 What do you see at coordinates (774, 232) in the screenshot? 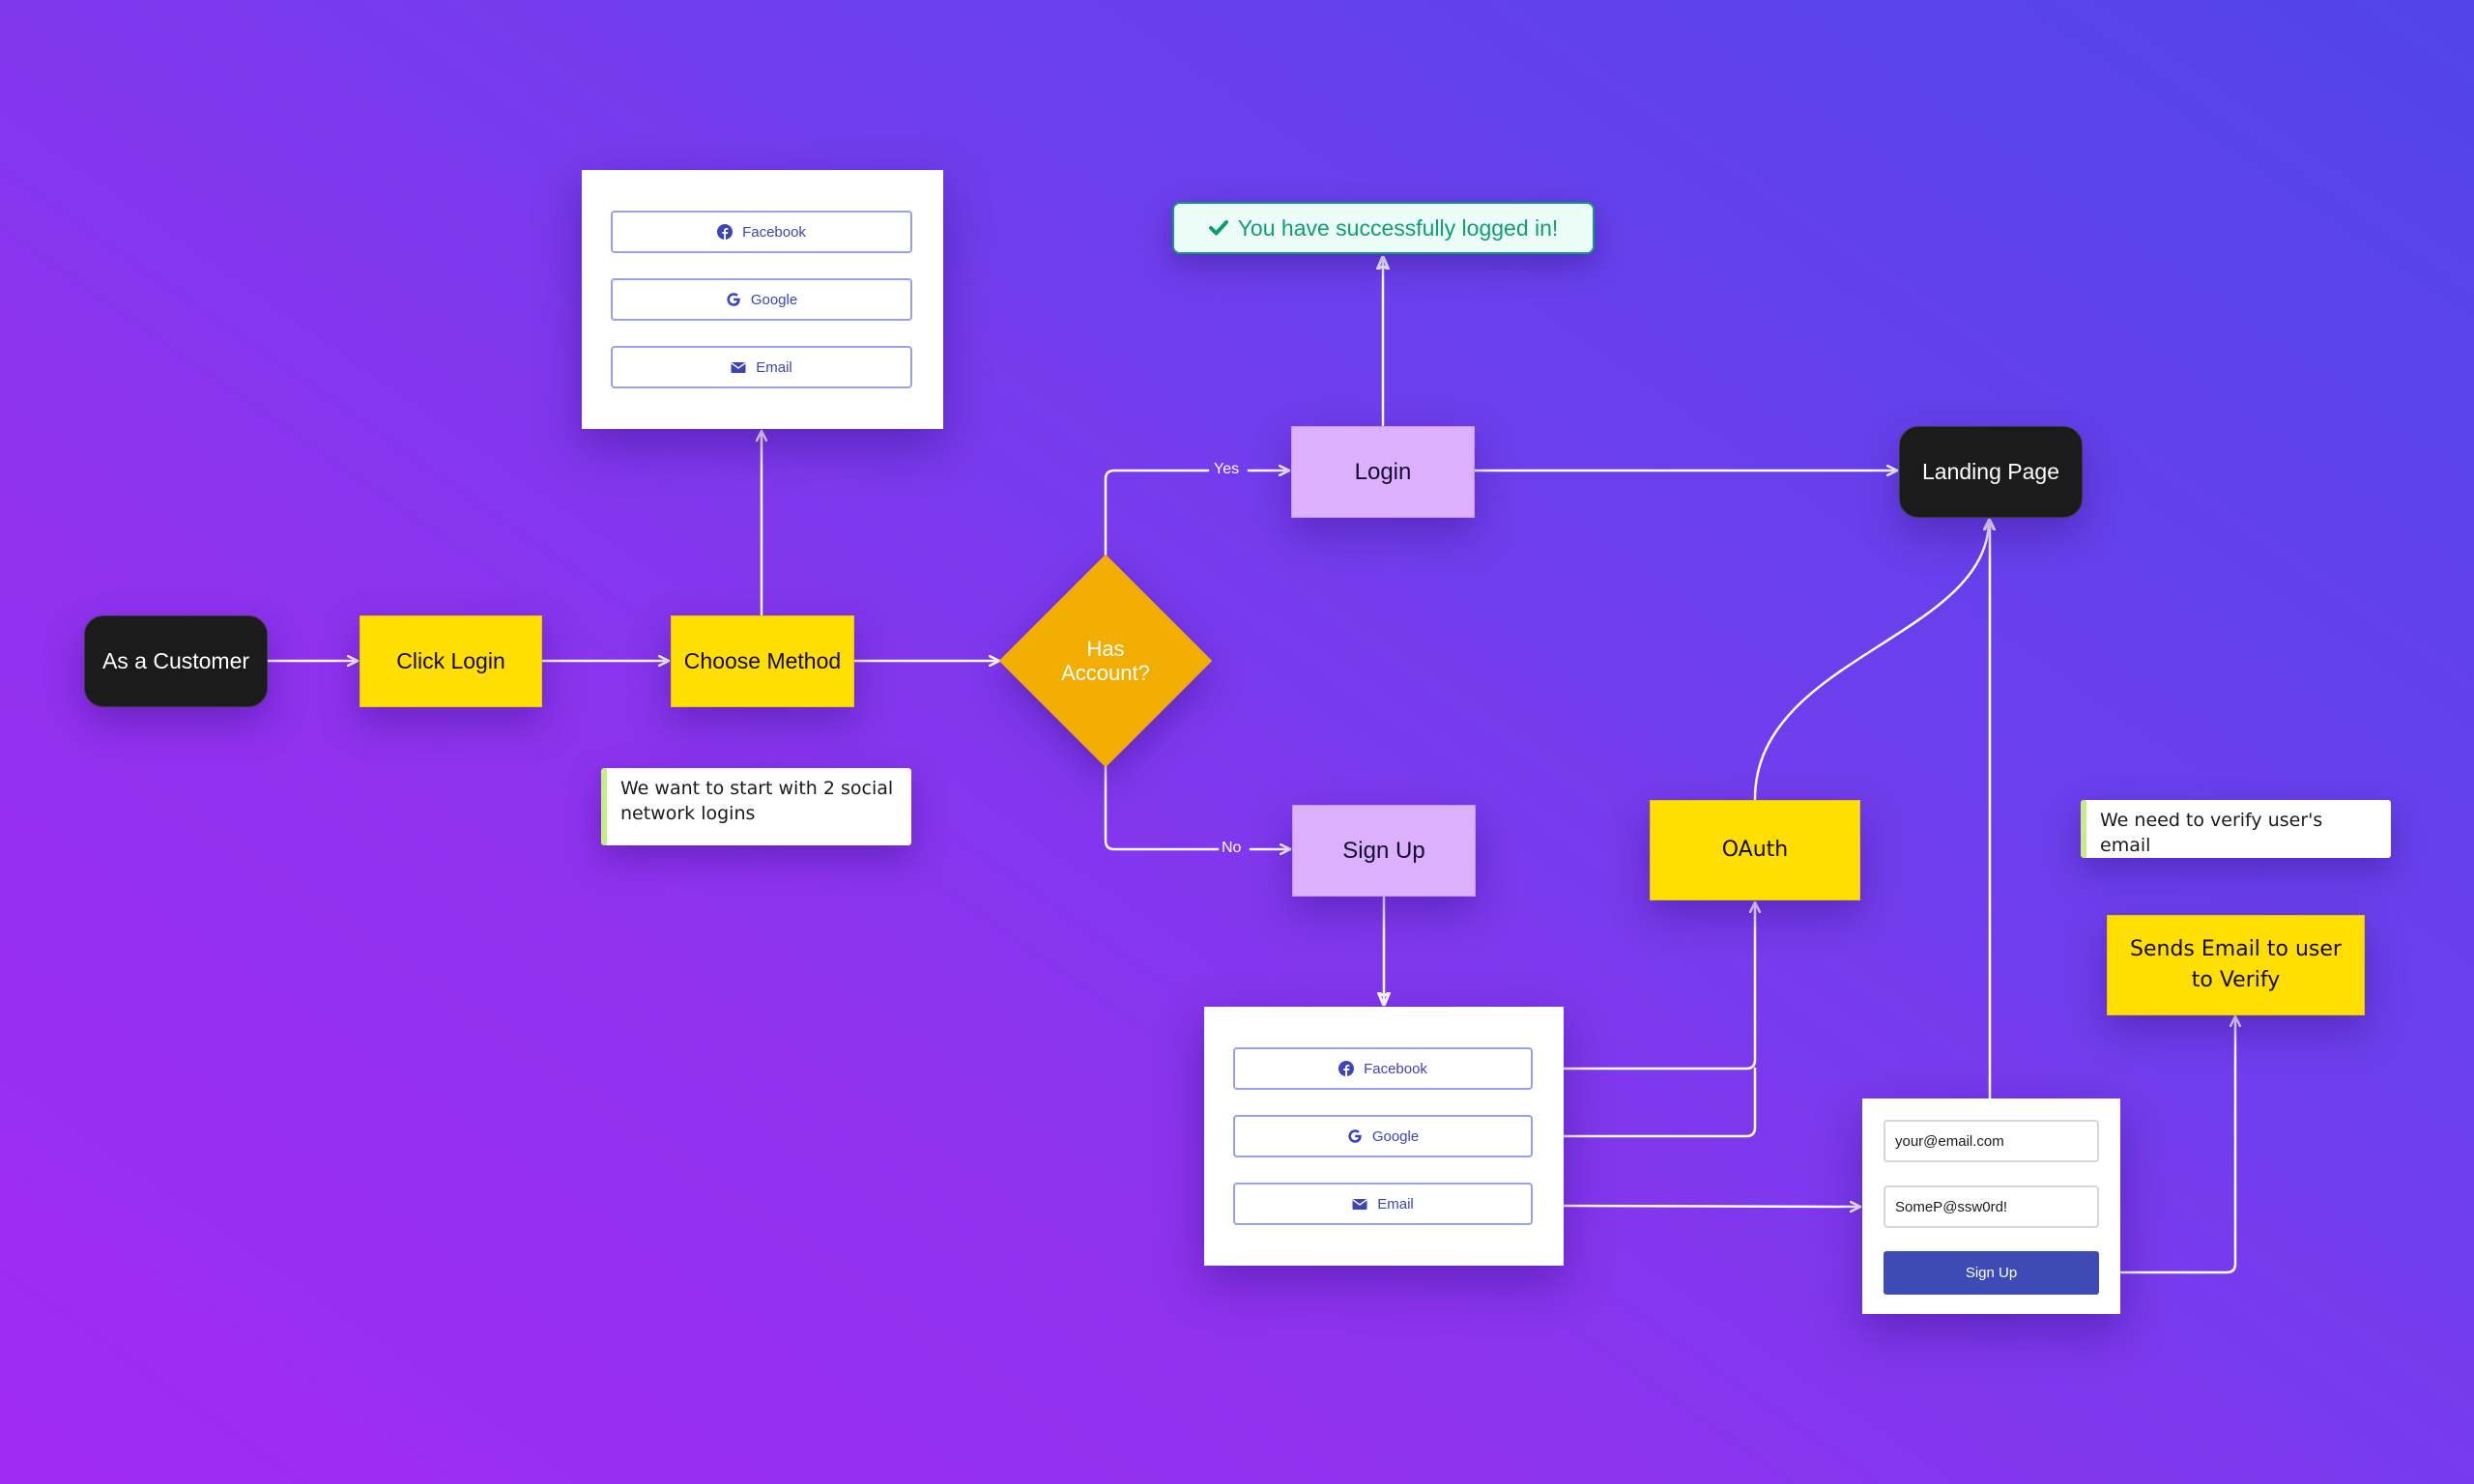
I see `login-facebook-label: Facebook` at bounding box center [774, 232].